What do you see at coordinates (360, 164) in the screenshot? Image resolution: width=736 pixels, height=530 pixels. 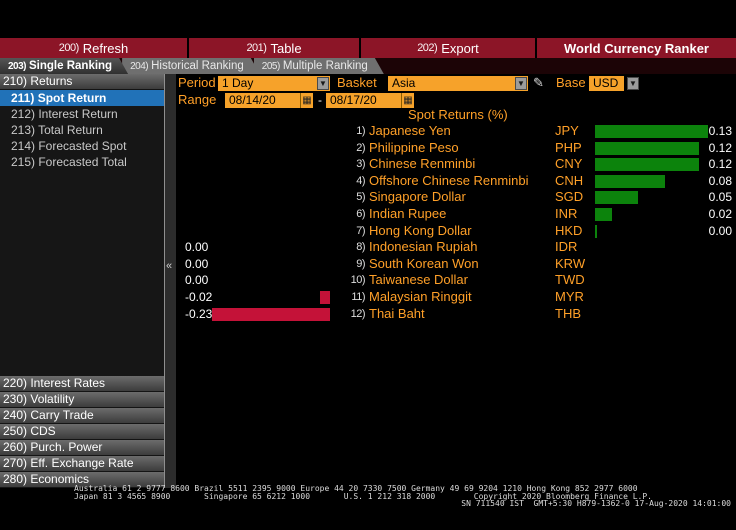 I see `row-number: 3)` at bounding box center [360, 164].